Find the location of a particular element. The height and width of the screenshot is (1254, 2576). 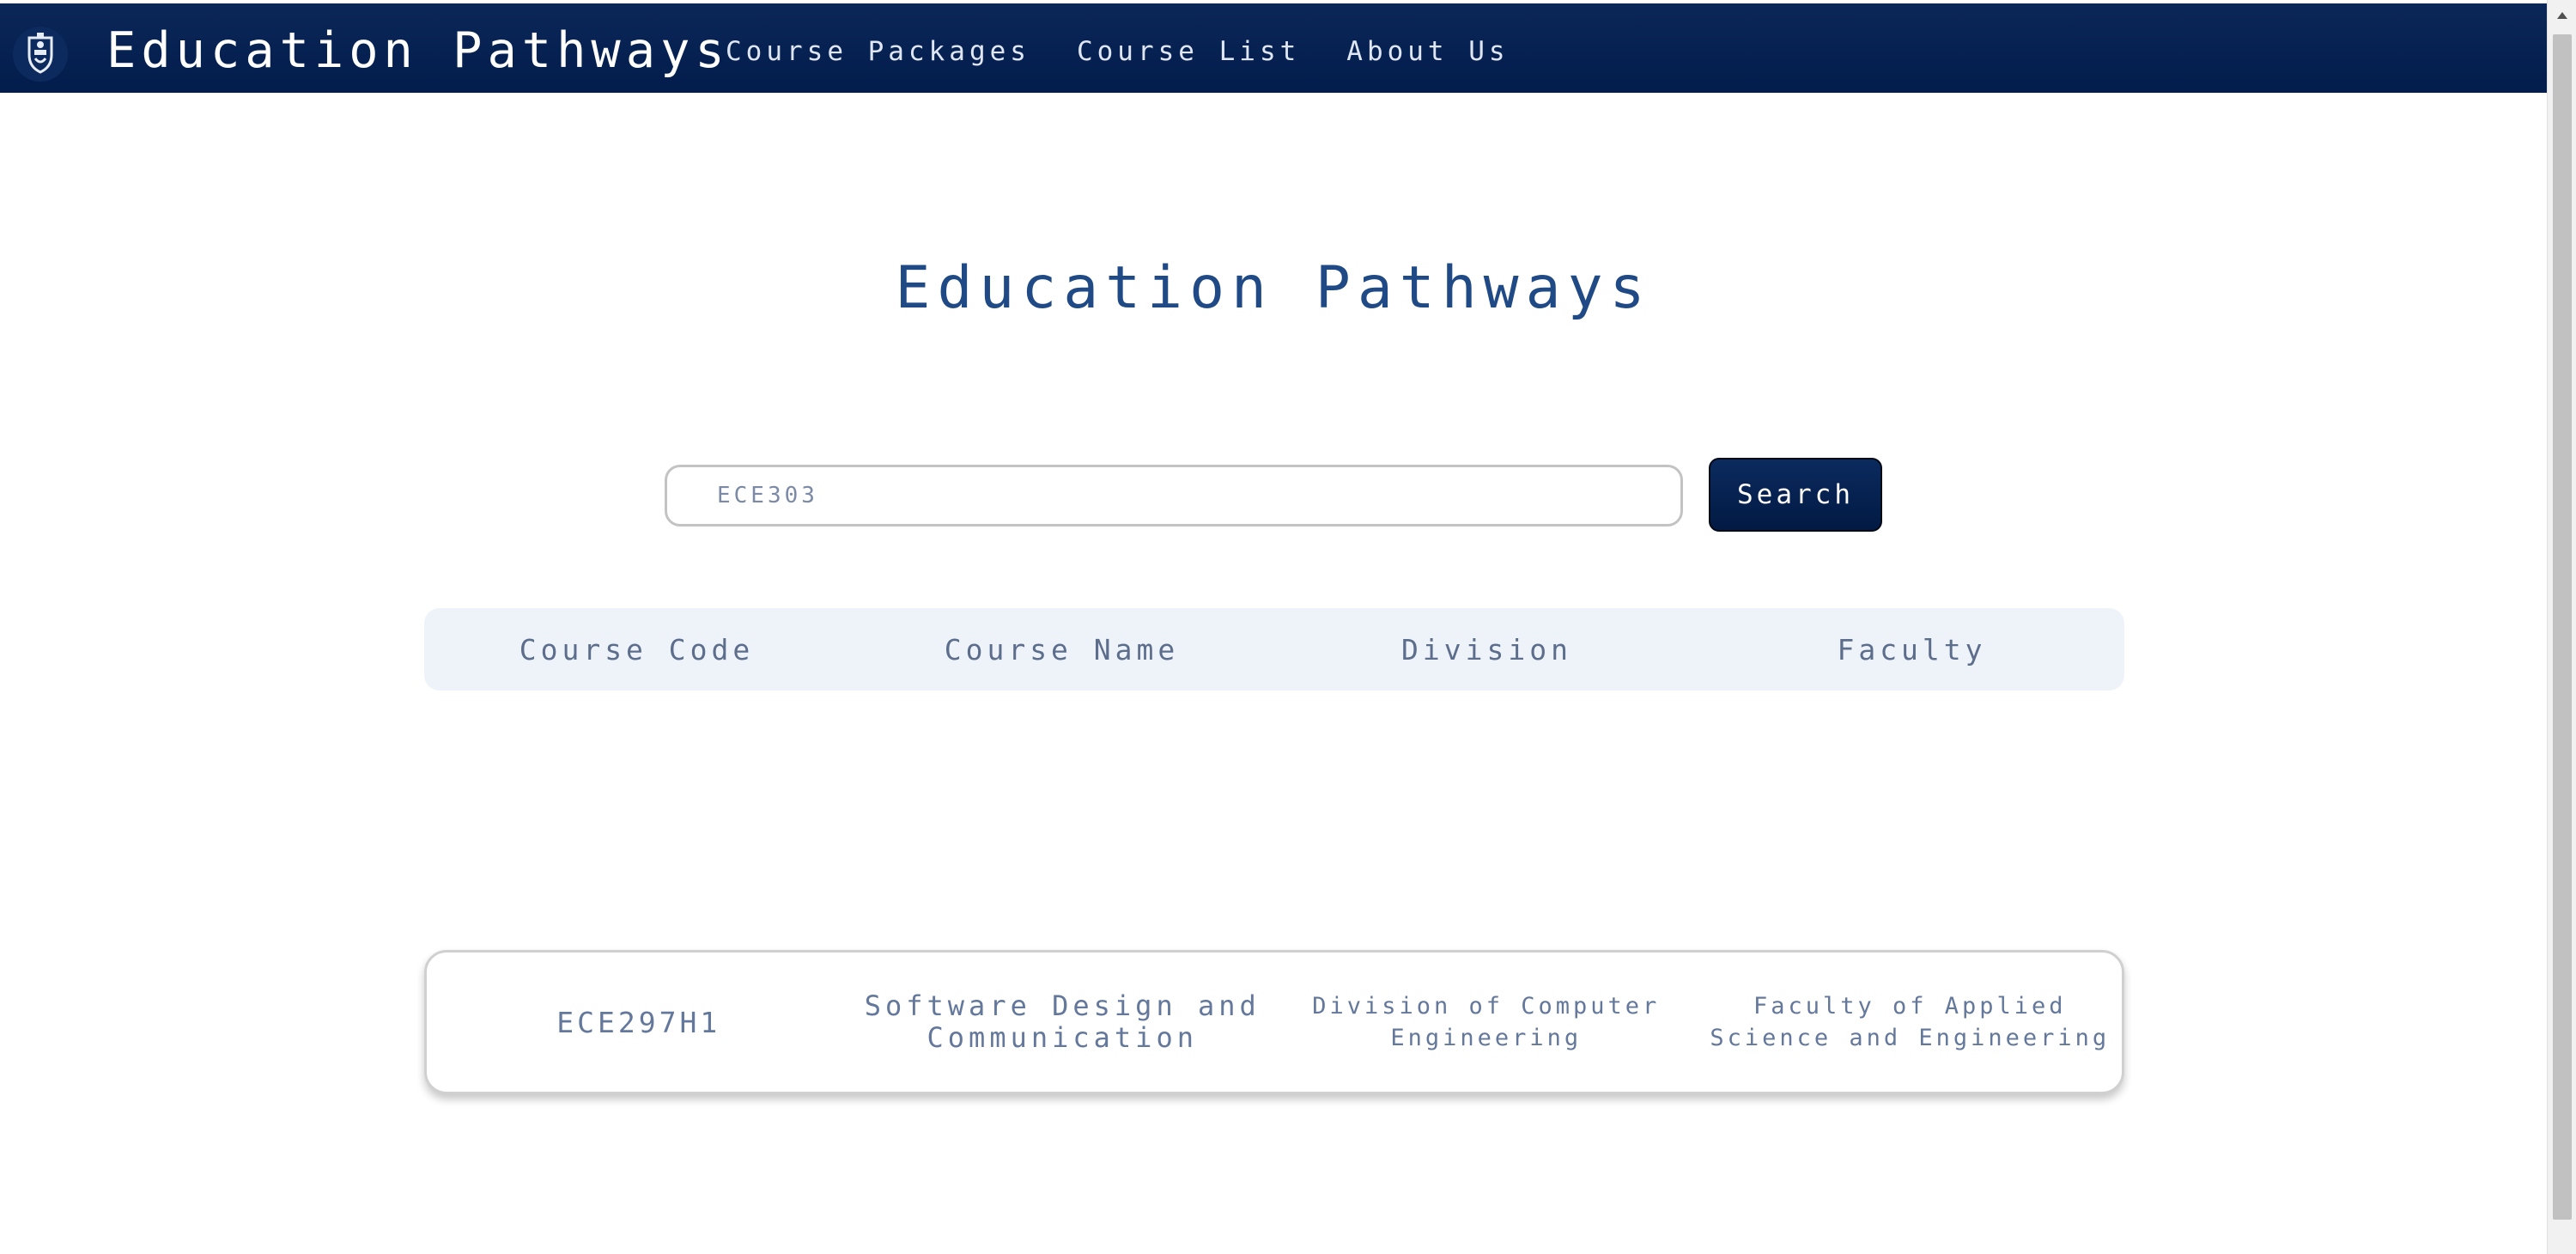

scrollbar-thumb is located at coordinates (2562, 627).